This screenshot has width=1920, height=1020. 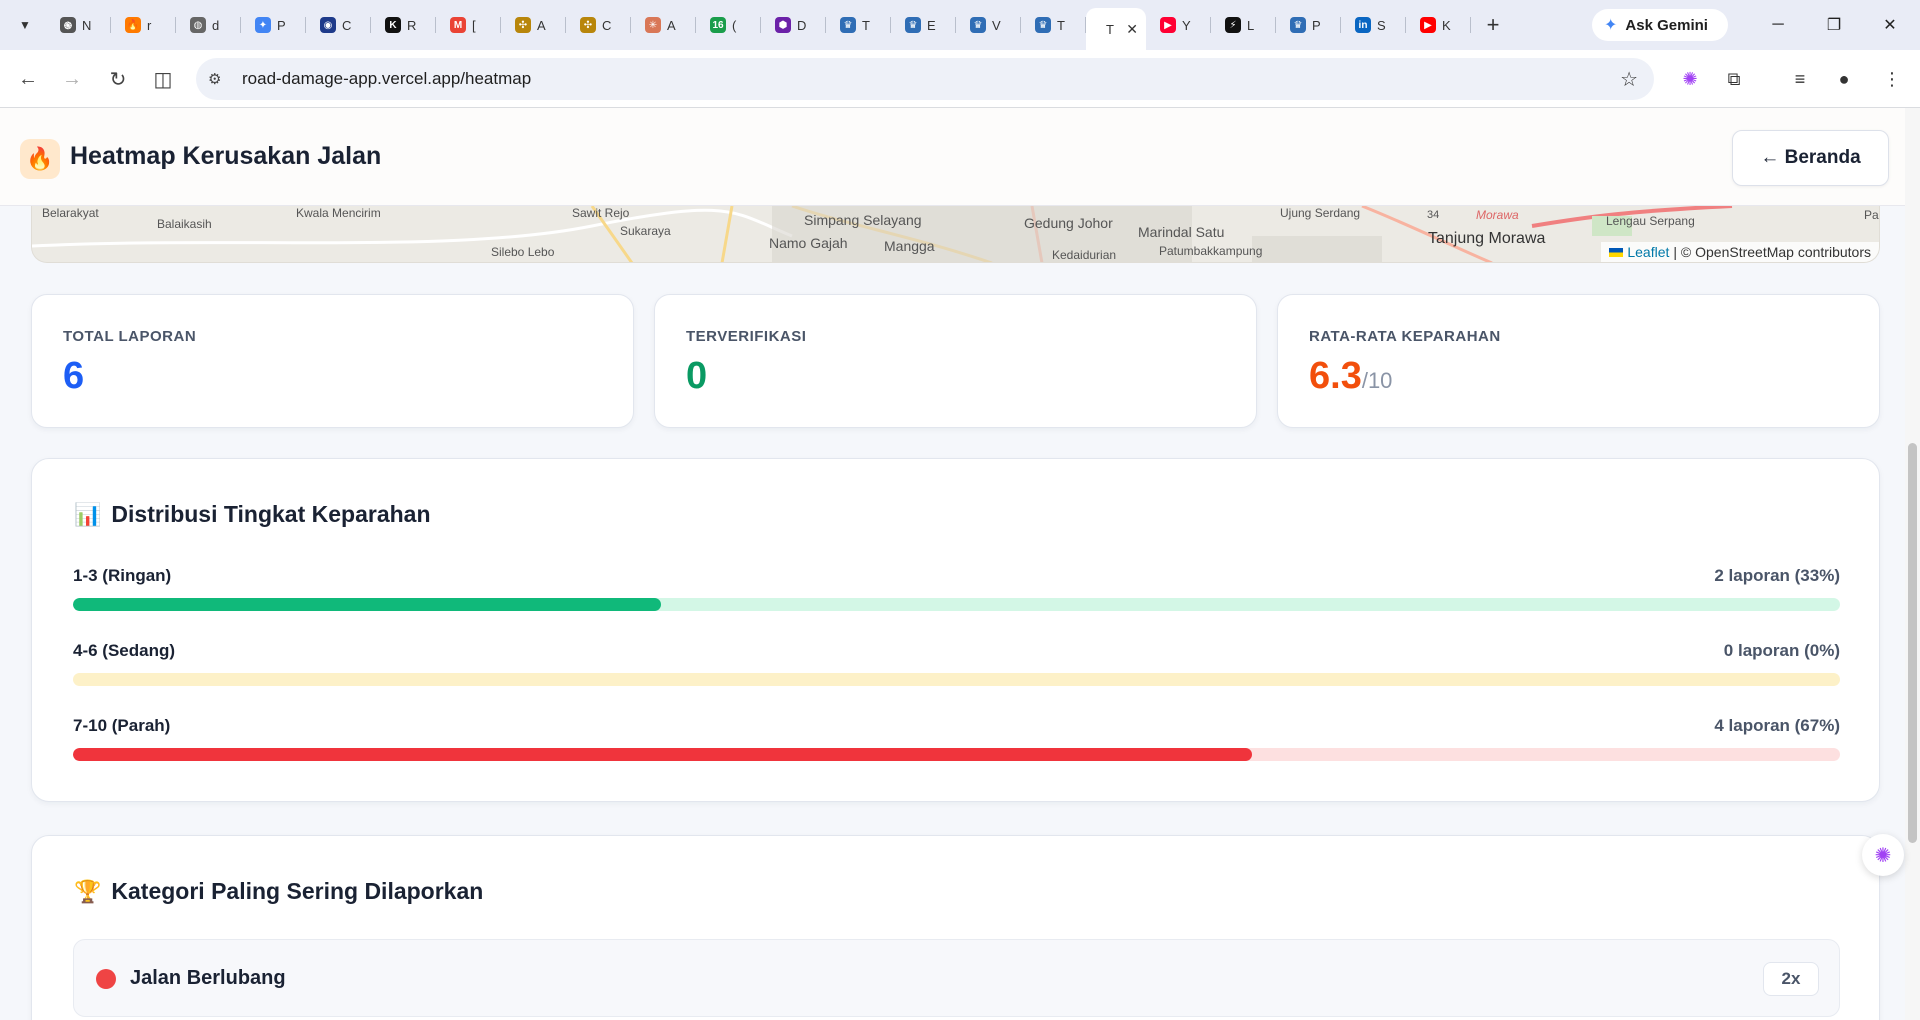 I want to click on number-icon: 16, so click(x=718, y=25).